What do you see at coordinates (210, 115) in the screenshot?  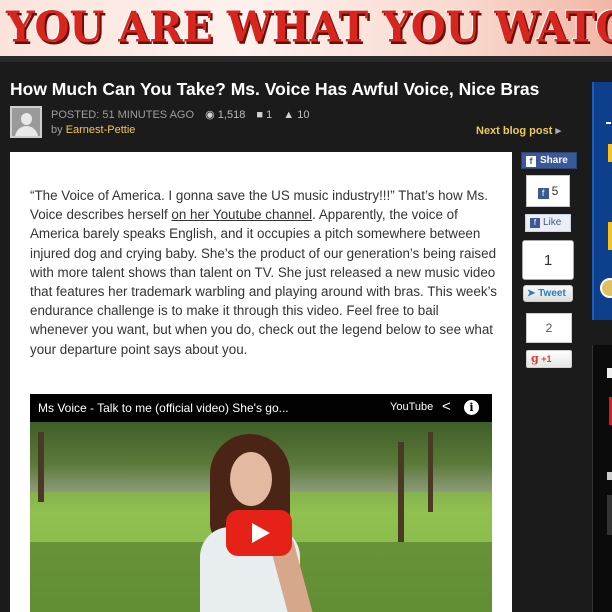 I see `eye-icon: ◉` at bounding box center [210, 115].